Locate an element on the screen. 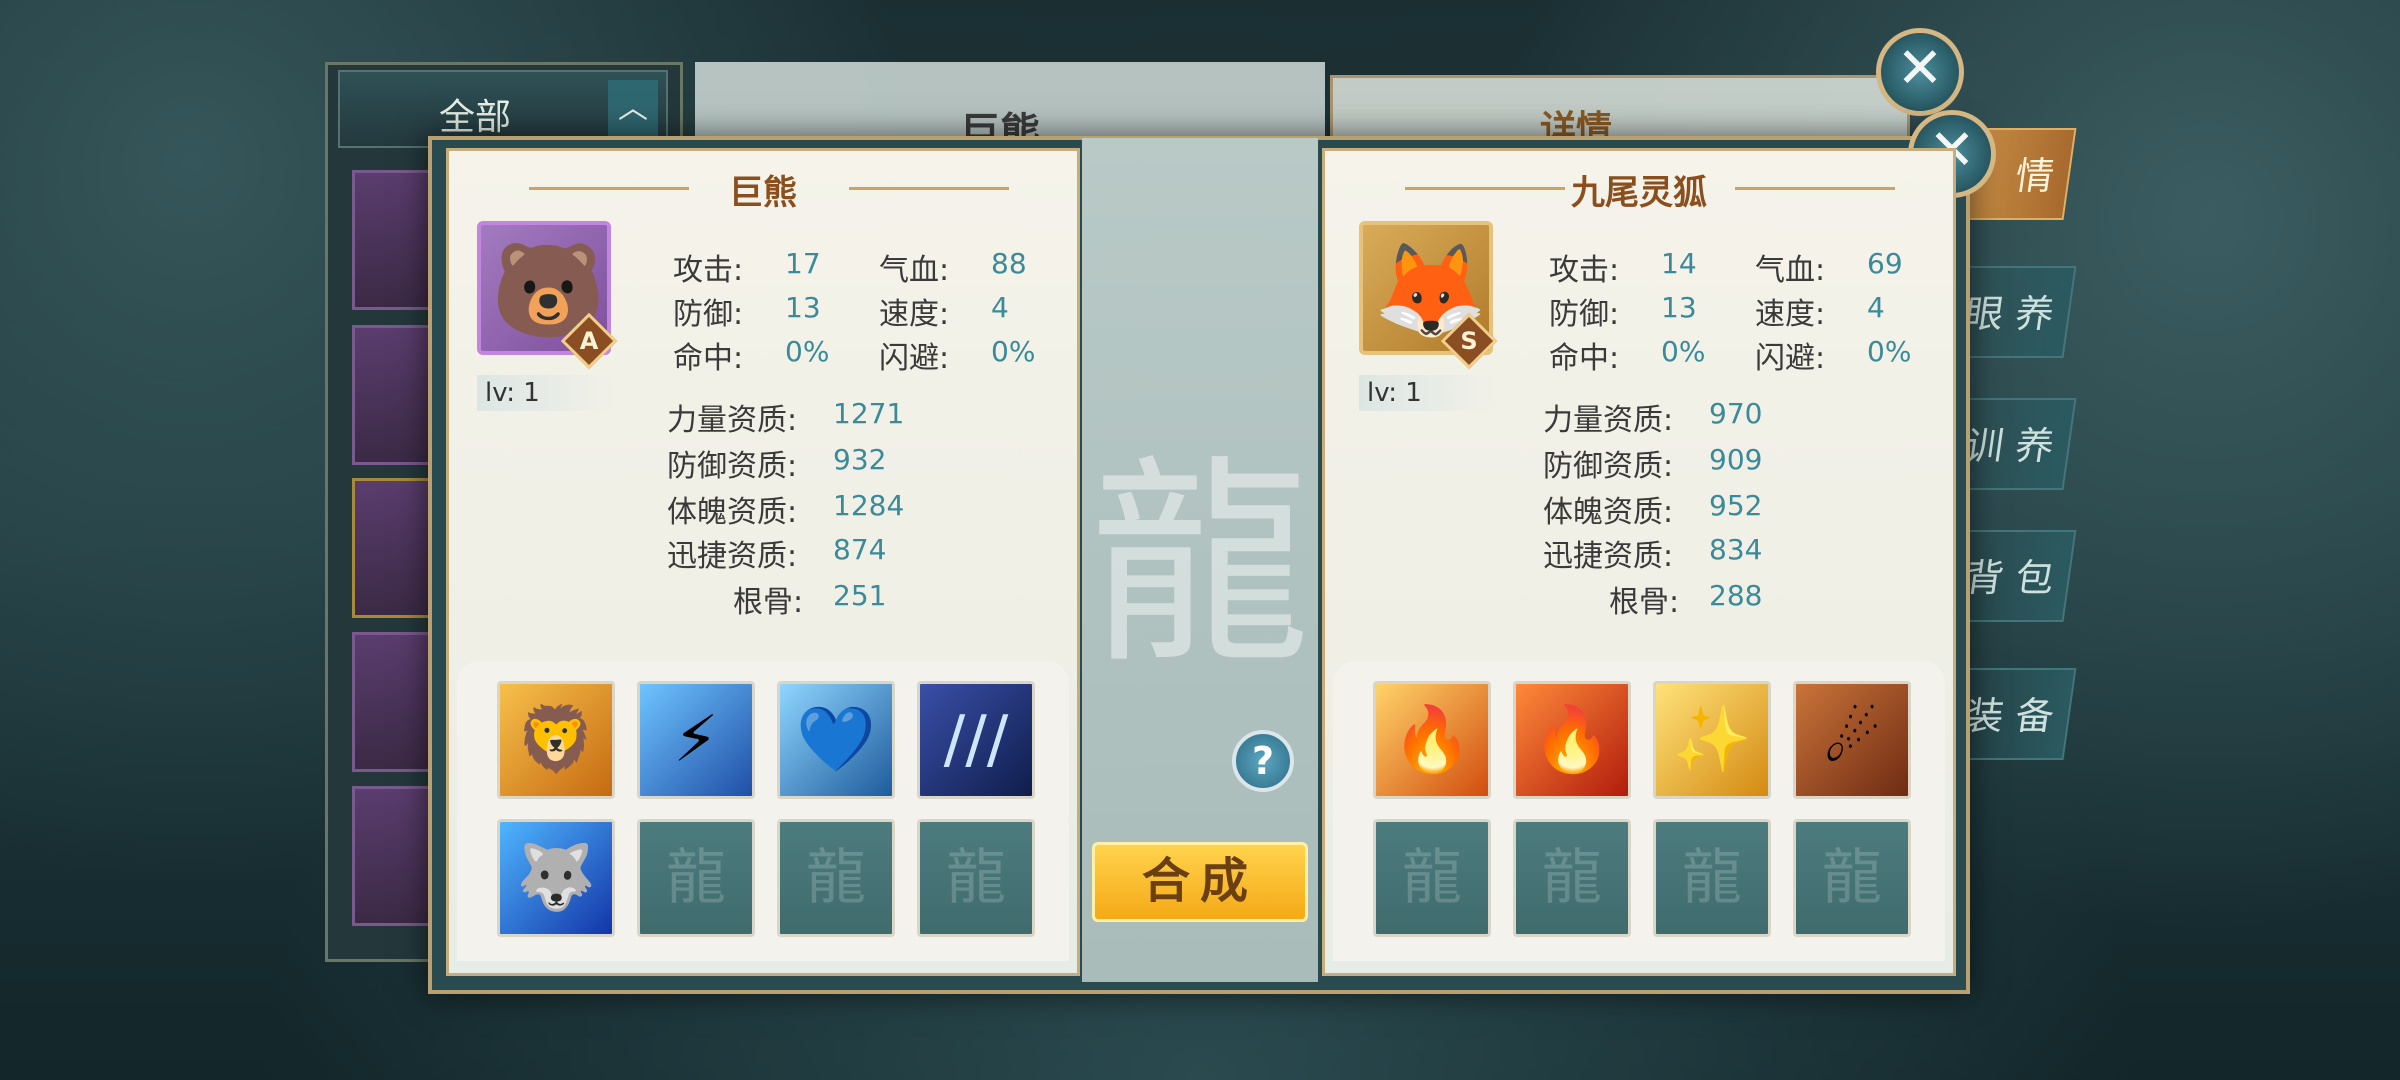  aptitude-value: 874 is located at coordinates (860, 549).